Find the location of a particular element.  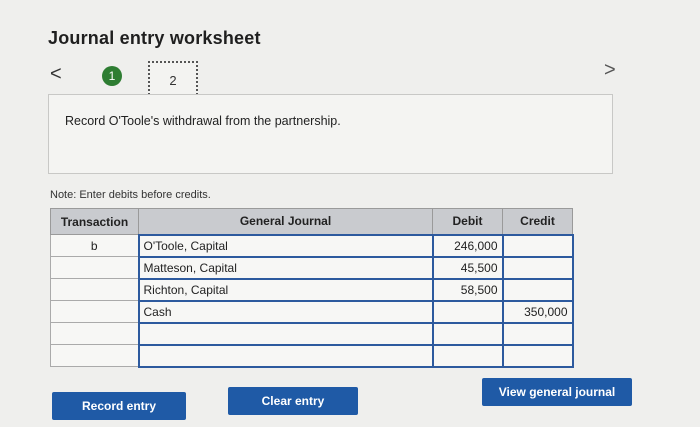

debit-cell: 45,500 is located at coordinates (467, 267).